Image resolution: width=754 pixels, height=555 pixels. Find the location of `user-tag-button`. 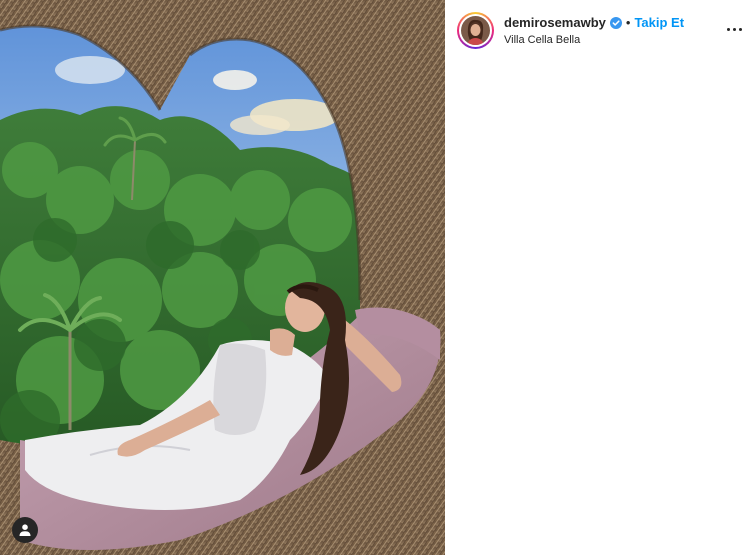

user-tag-button is located at coordinates (25, 530).